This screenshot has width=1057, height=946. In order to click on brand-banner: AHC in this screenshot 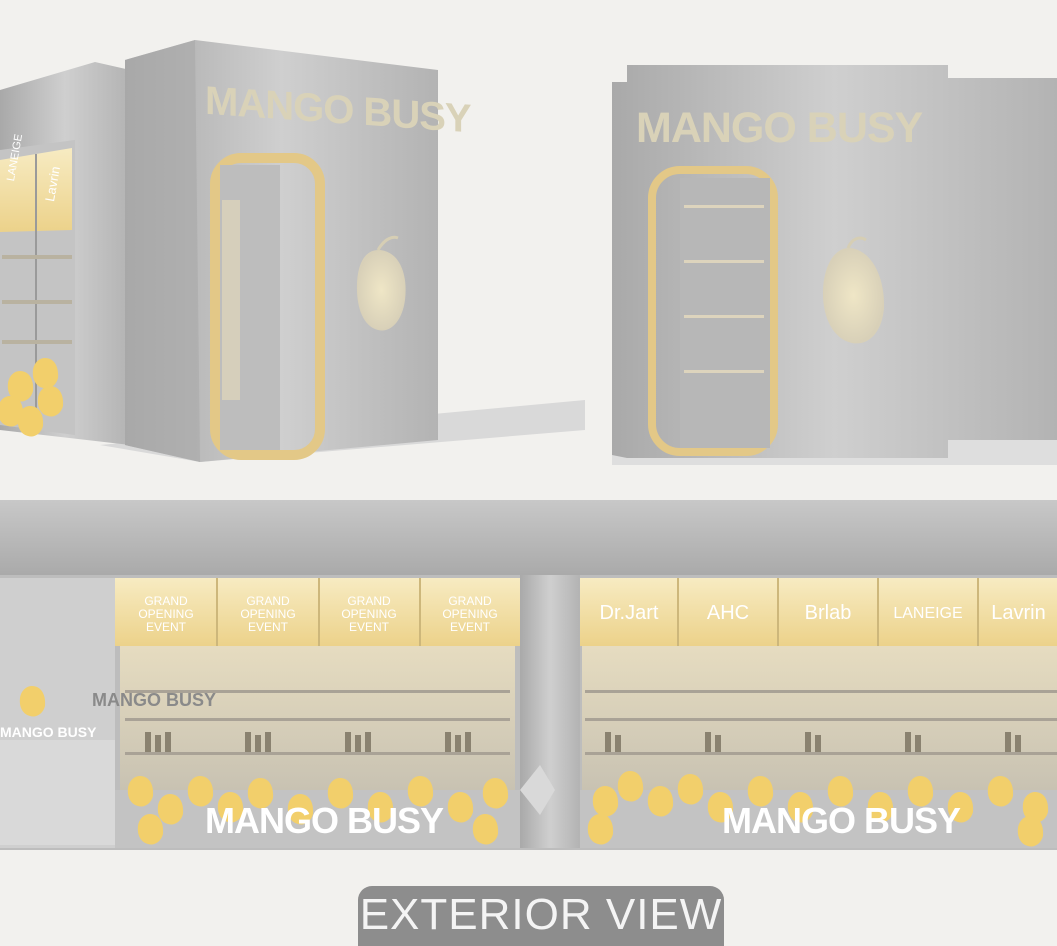, I will do `click(728, 613)`.